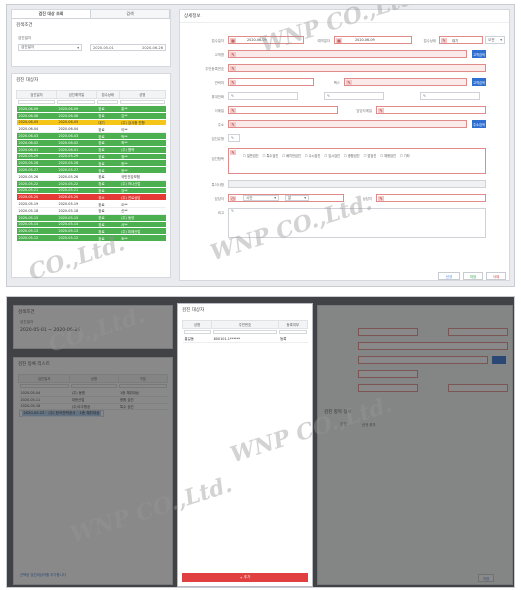 This screenshot has height=590, width=521. I want to click on column-header: 접수상태, so click(107, 94).